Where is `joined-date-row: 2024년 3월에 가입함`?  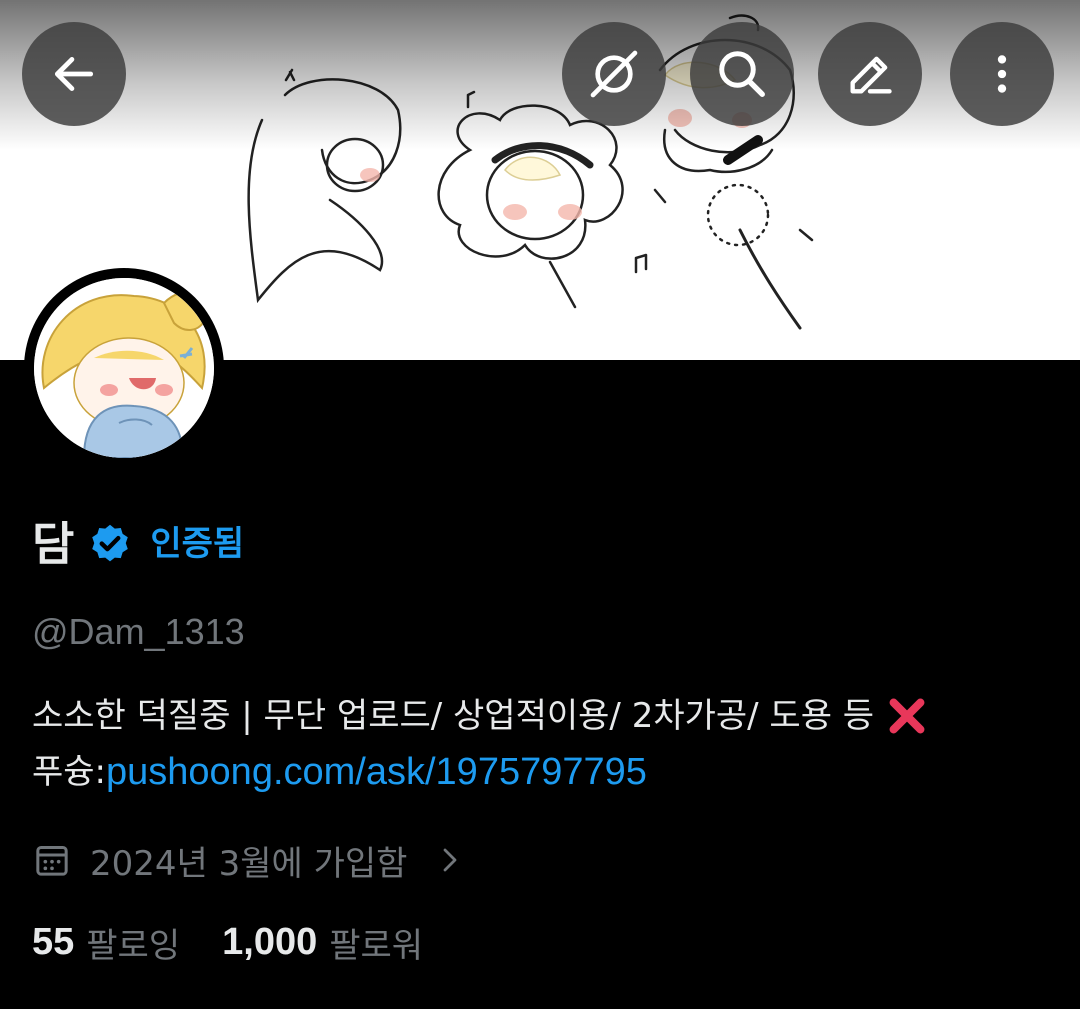
joined-date-row: 2024년 3월에 가입함 is located at coordinates (248, 860).